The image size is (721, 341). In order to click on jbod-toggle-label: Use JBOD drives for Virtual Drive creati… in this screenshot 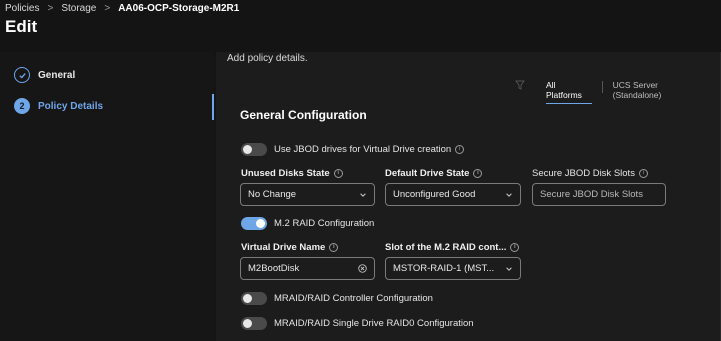, I will do `click(363, 149)`.